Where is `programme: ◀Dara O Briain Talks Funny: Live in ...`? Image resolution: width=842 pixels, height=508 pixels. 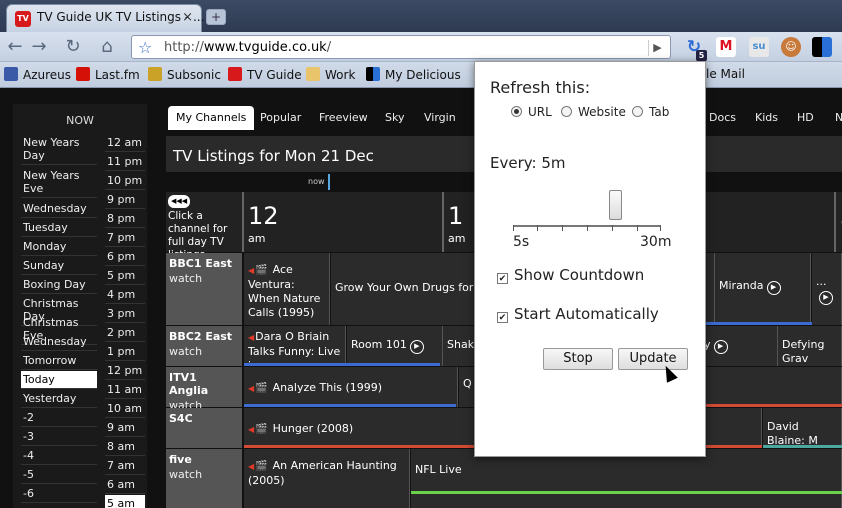
programme: ◀Dara O Briain Talks Funny: Live in ... is located at coordinates (295, 346).